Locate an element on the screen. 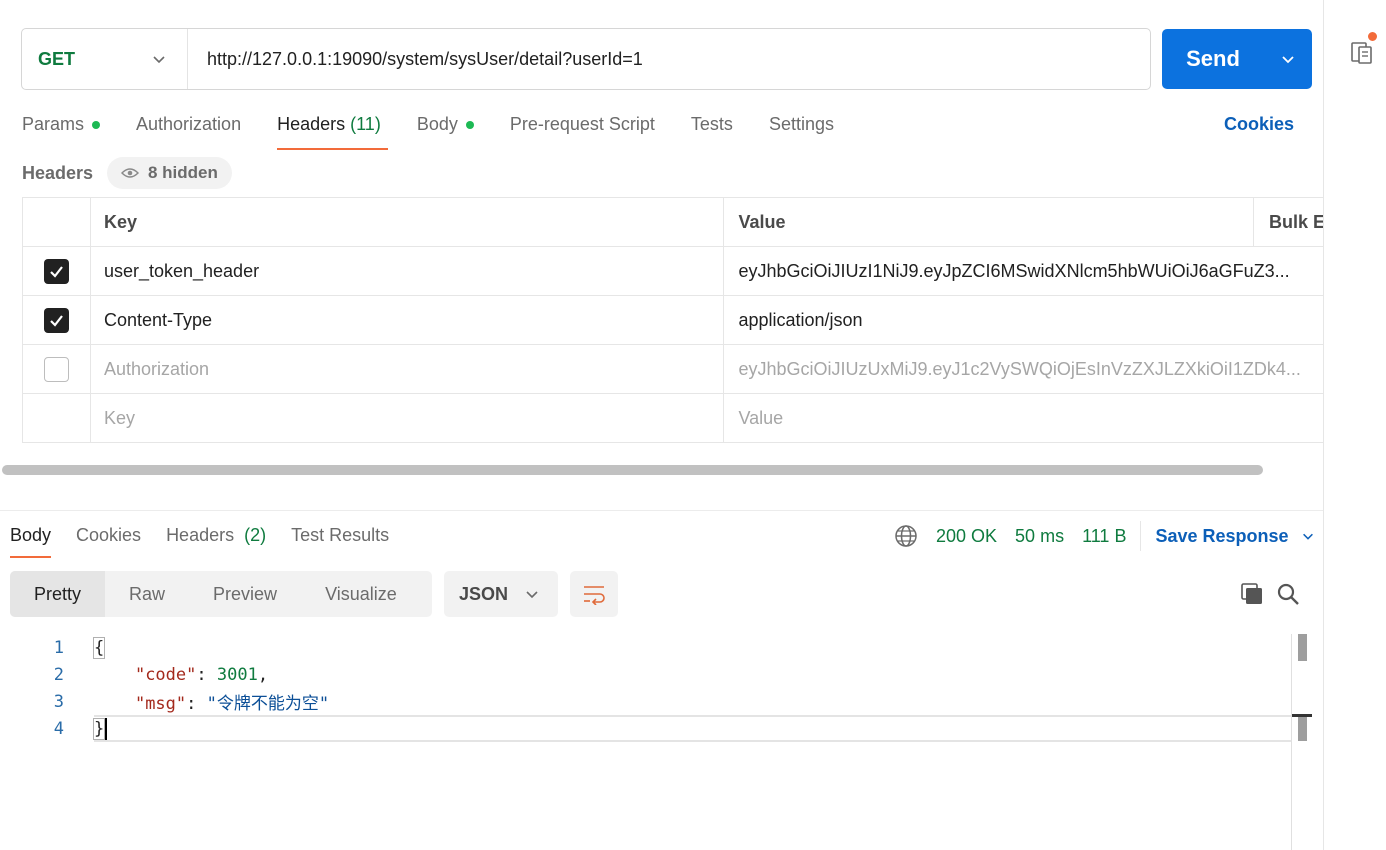 The width and height of the screenshot is (1386, 850). view-pretty: Pretty is located at coordinates (58, 594).